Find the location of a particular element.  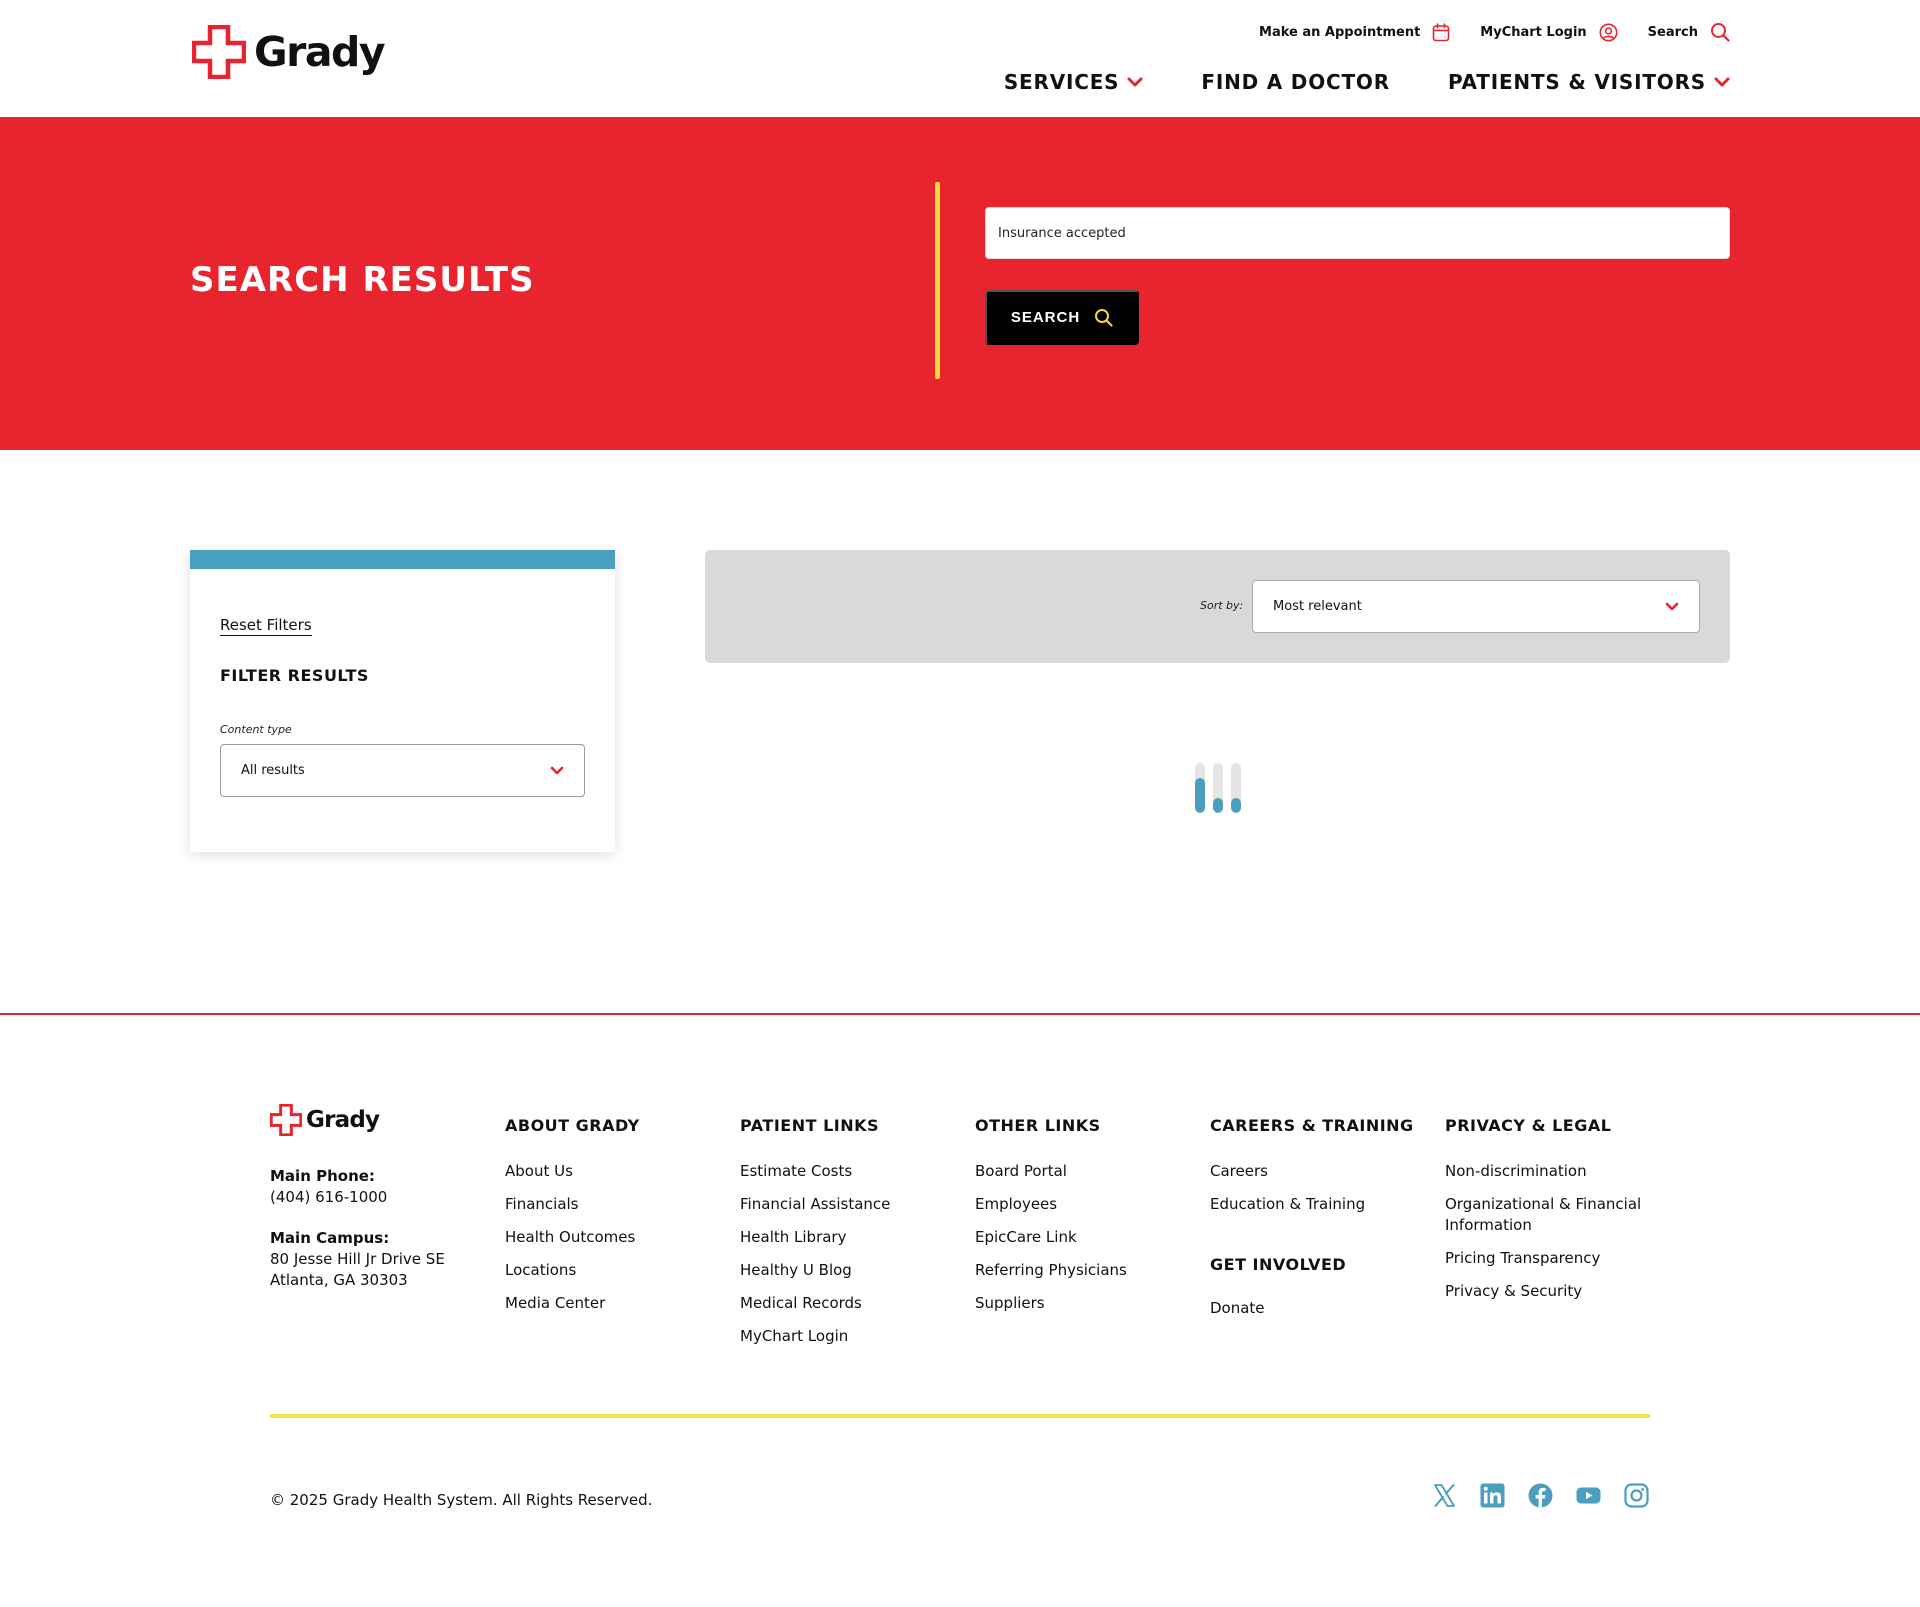

nav-services: SERVICES is located at coordinates (1074, 82).